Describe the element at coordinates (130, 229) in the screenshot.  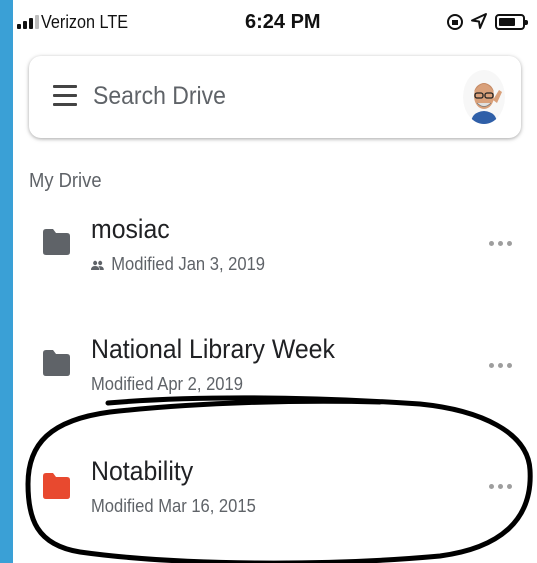
I see `file-name: mosiac` at that location.